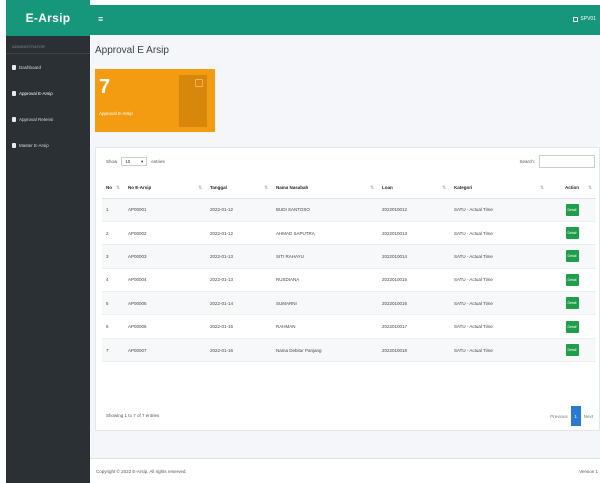 The height and width of the screenshot is (483, 600). What do you see at coordinates (414, 350) in the screenshot?
I see `cell-loan: 2022010018` at bounding box center [414, 350].